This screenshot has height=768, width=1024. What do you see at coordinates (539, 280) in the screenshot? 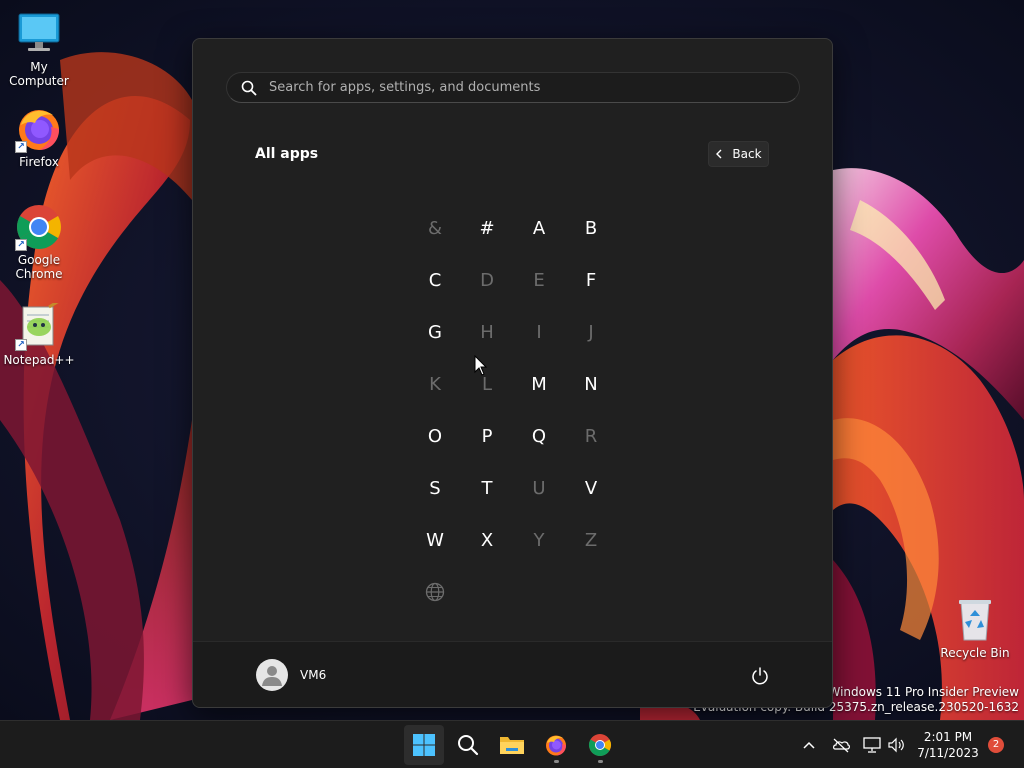
I see `letter-button: E` at bounding box center [539, 280].